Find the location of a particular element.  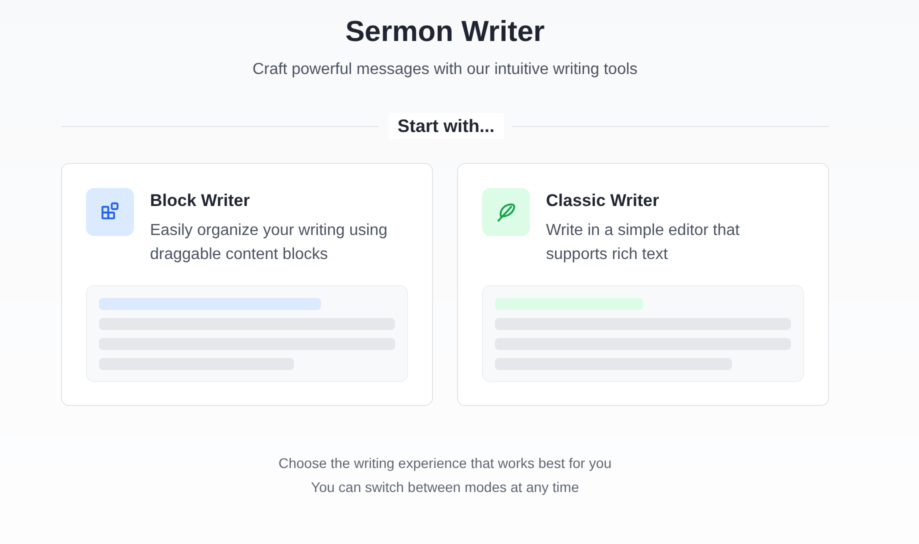

option-description: Write in a simple editor that supports rich text is located at coordinates (643, 243).